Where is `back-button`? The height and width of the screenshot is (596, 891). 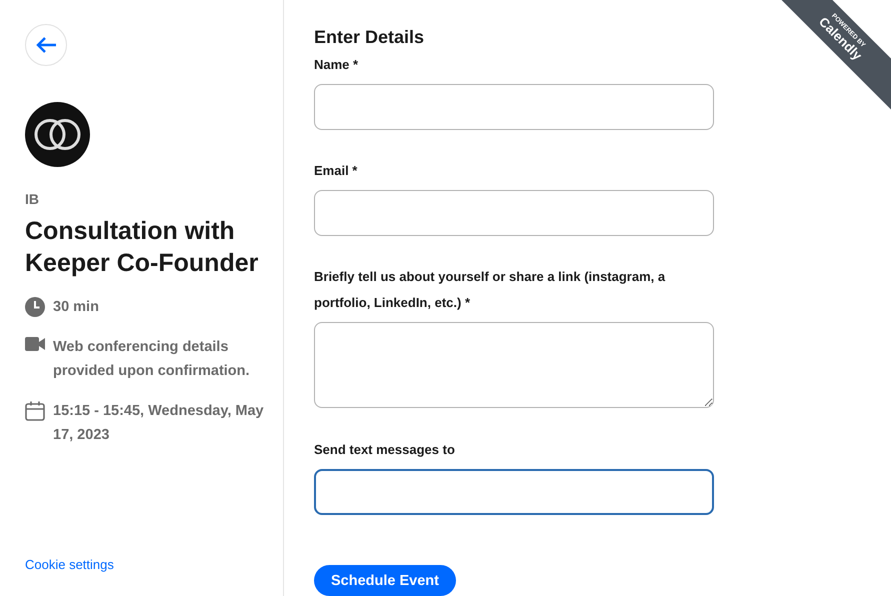
back-button is located at coordinates (46, 45).